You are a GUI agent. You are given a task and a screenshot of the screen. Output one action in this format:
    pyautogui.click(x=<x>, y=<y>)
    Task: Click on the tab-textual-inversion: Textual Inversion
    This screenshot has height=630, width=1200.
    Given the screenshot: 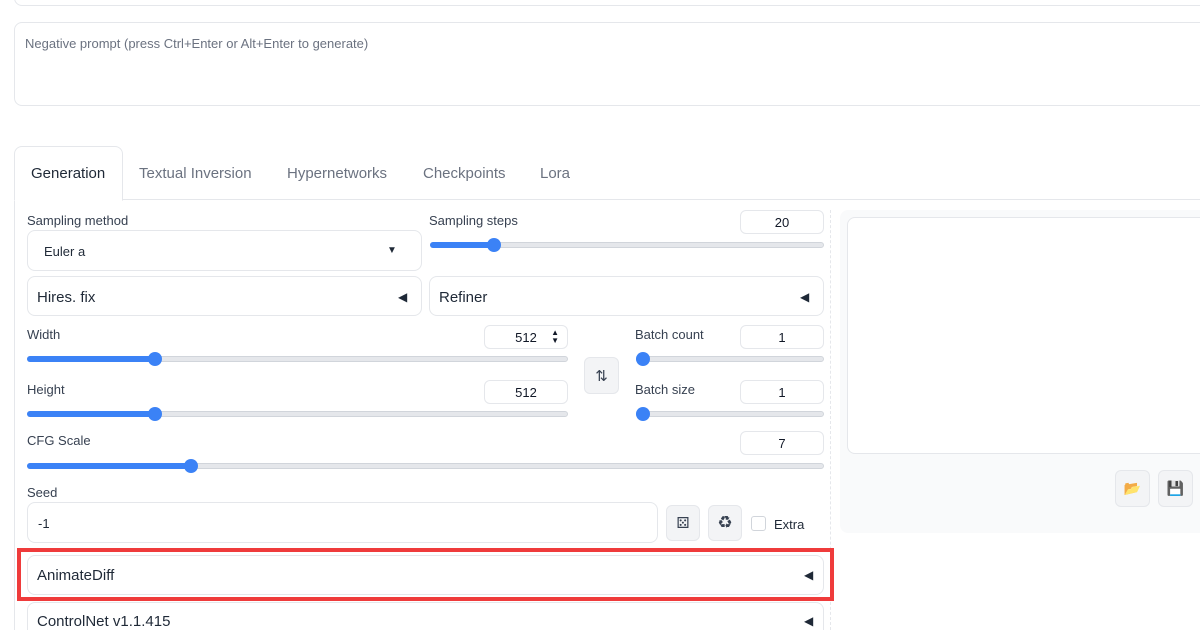 What is the action you would take?
    pyautogui.click(x=195, y=173)
    